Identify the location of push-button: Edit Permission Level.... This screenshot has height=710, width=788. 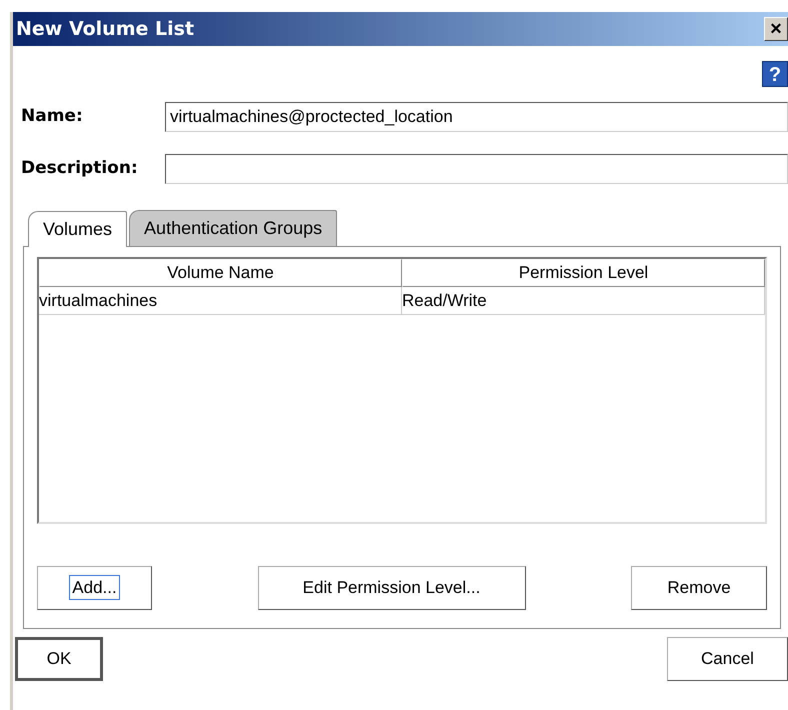
(392, 588).